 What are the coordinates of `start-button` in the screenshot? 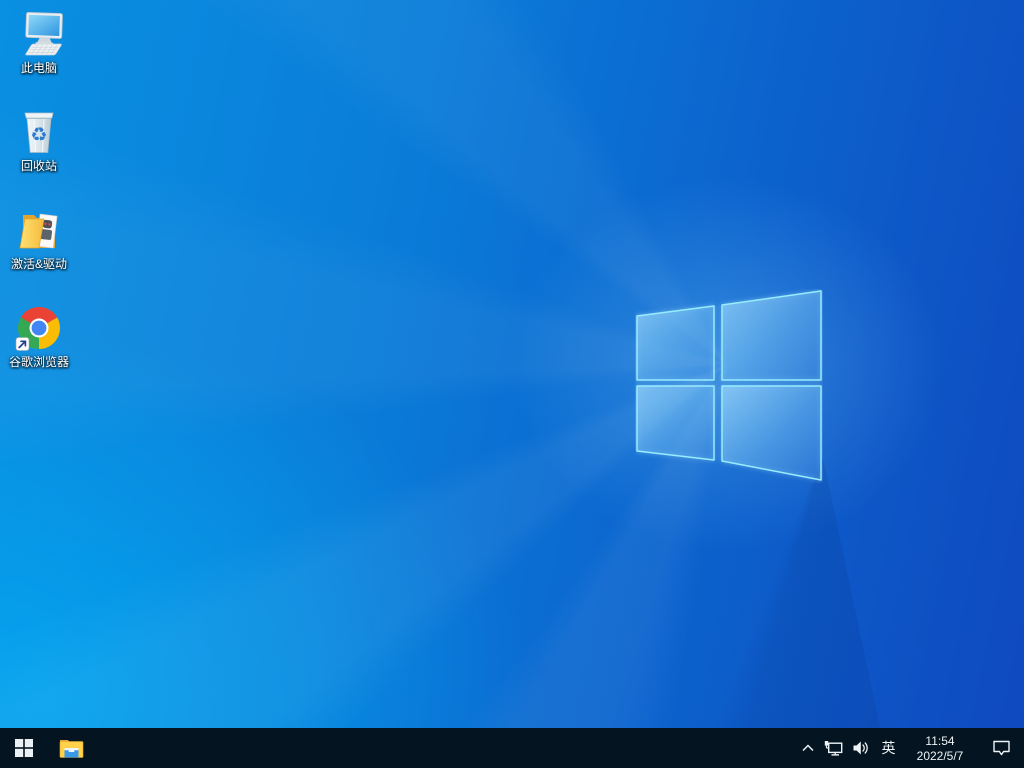 It's located at (24, 748).